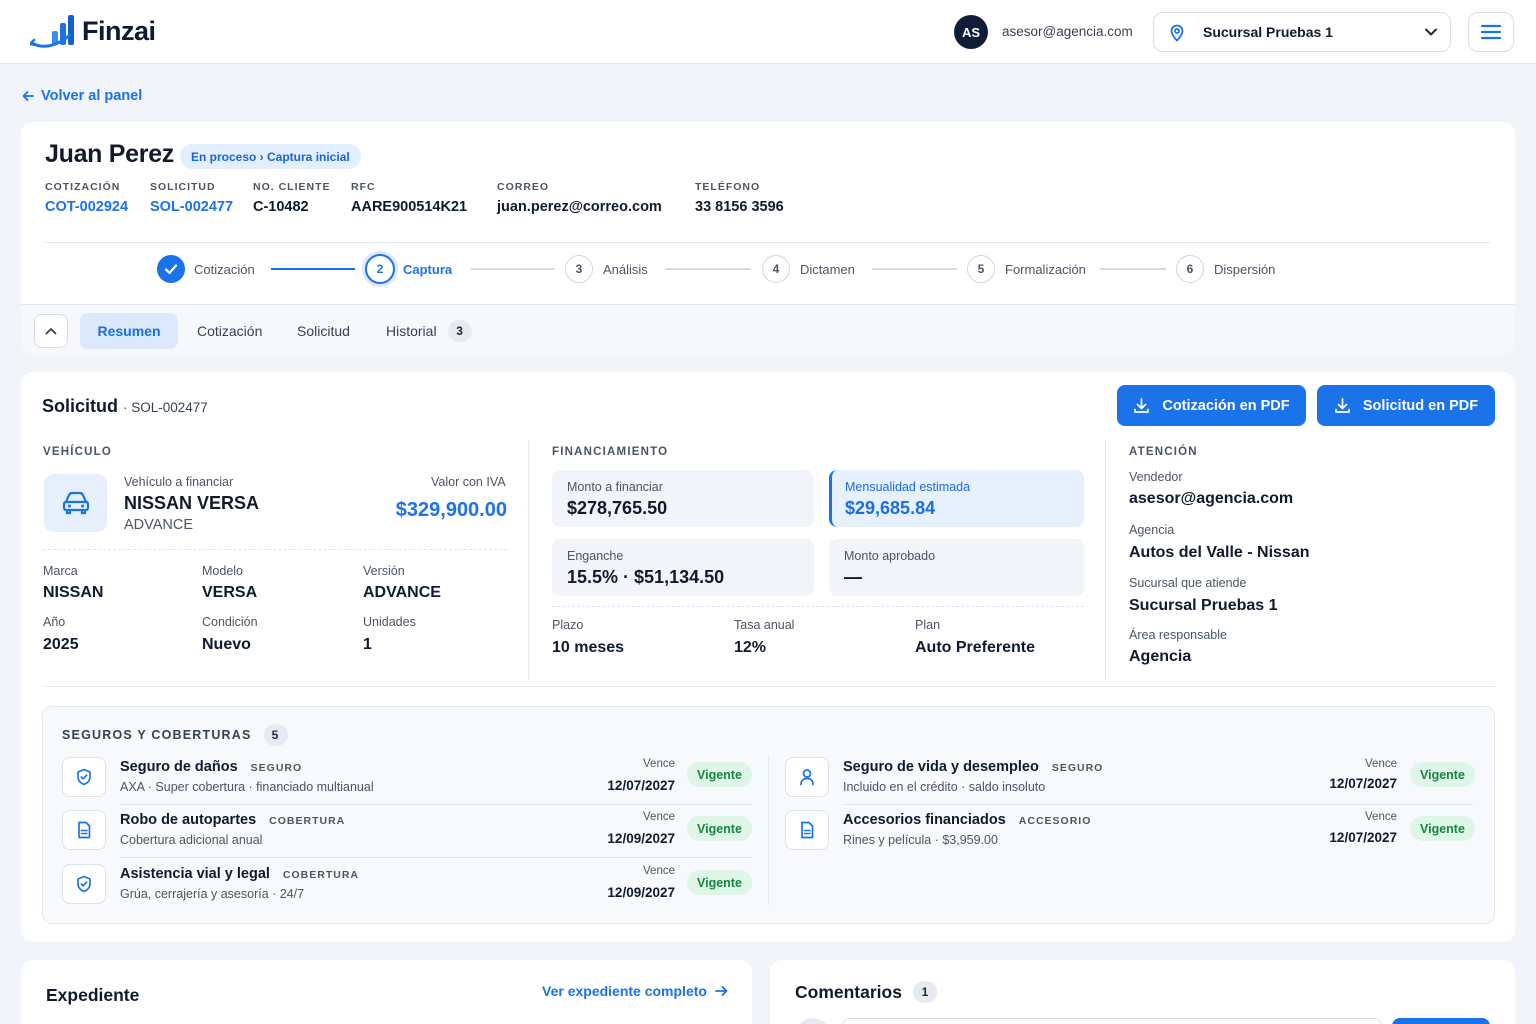 The height and width of the screenshot is (1024, 1536). I want to click on vehicle-price-label: Valor con IVA, so click(468, 482).